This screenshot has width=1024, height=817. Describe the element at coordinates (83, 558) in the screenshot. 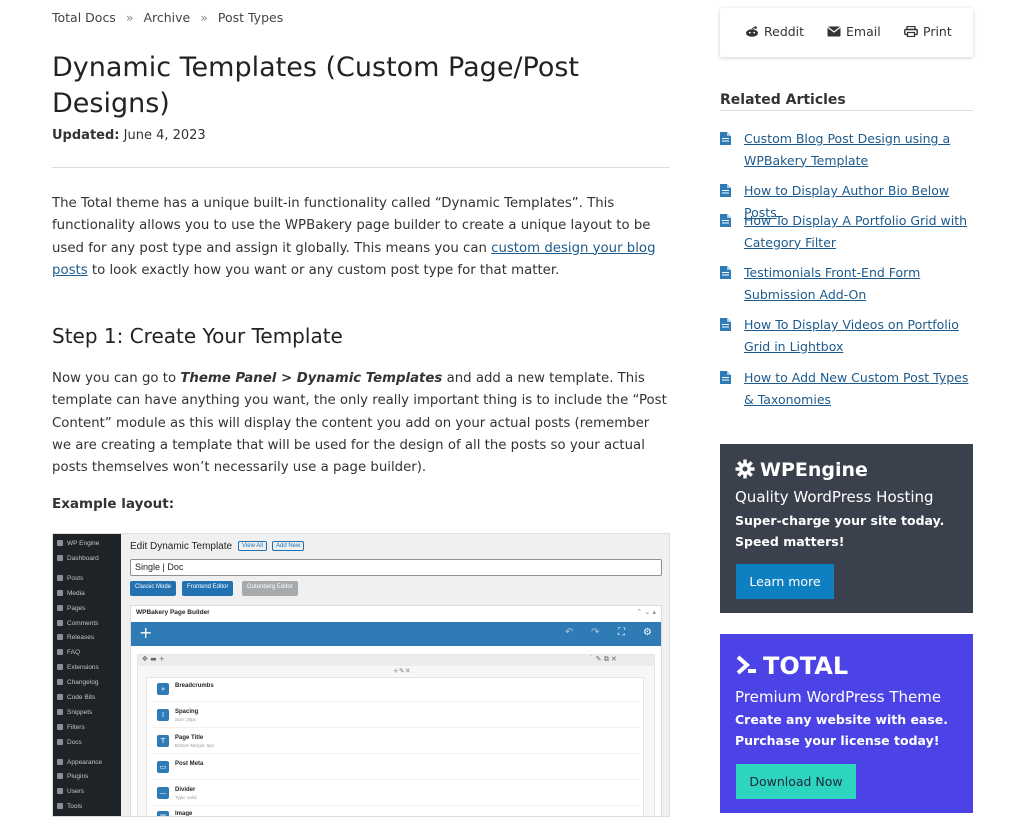

I see `wp-menu-label: Dashboard` at that location.